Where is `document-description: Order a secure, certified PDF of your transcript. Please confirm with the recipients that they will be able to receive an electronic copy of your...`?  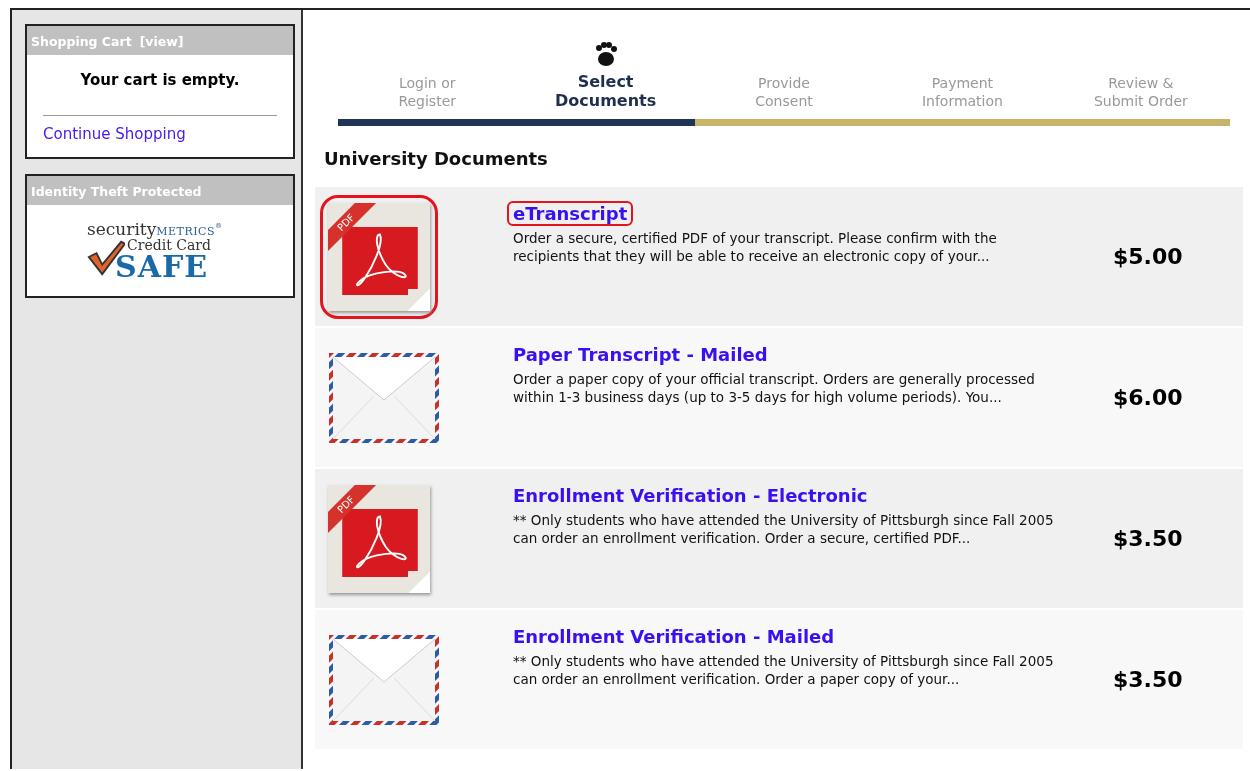
document-description: Order a secure, certified PDF of your transcript. Please confirm with the recipients that they will be able to receive an electronic copy of your... is located at coordinates (755, 247).